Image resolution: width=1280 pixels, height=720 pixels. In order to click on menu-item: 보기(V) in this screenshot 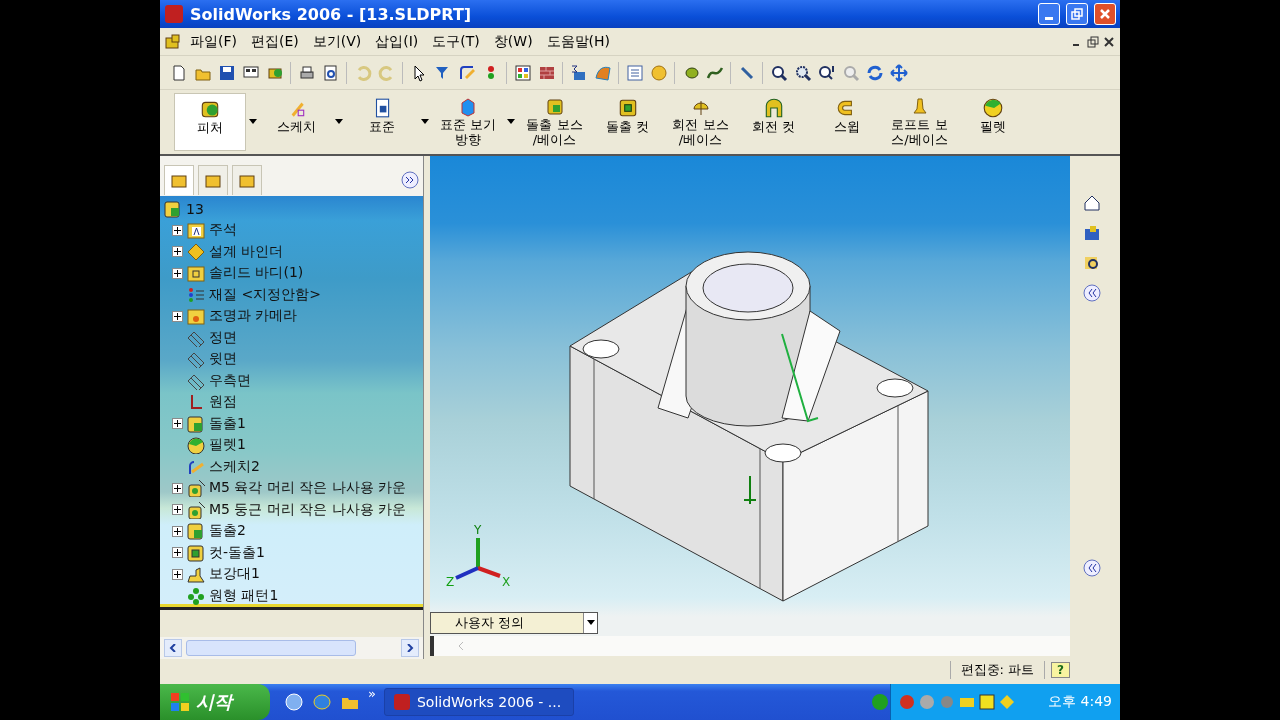, I will do `click(337, 41)`.